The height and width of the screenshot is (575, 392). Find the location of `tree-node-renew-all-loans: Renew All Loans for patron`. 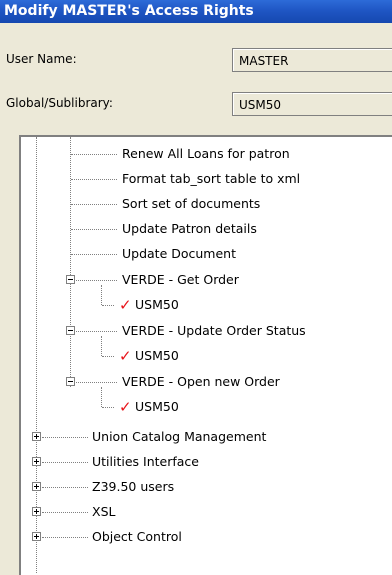

tree-node-renew-all-loans: Renew All Loans for patron is located at coordinates (206, 154).